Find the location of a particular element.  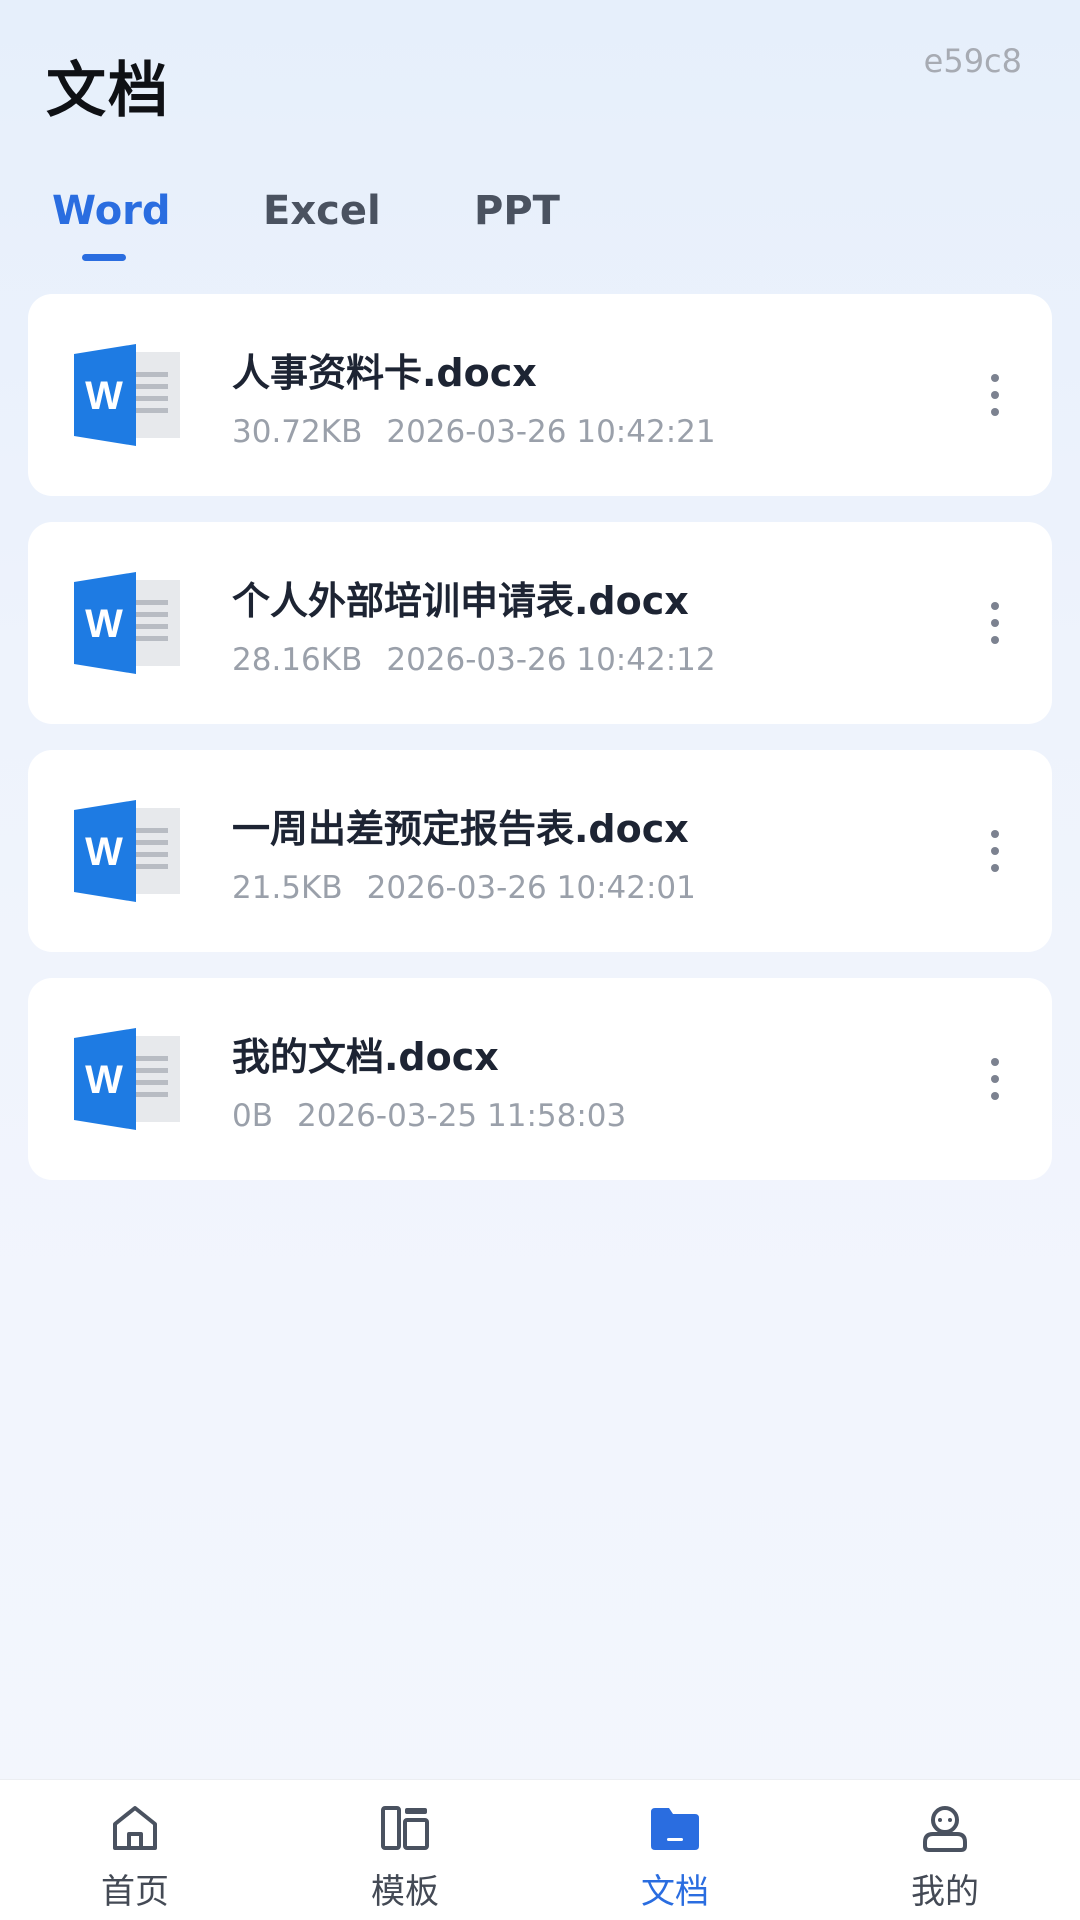

doc-type-tabs: Word Excel PPT is located at coordinates (323, 224).